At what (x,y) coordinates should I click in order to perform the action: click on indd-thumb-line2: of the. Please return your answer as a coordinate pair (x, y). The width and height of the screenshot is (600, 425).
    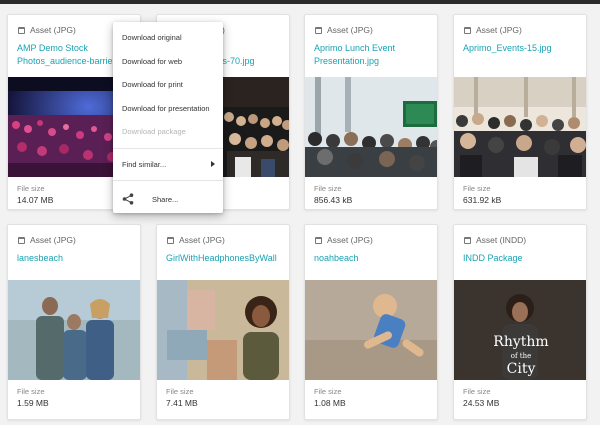
    Looking at the image, I should click on (521, 356).